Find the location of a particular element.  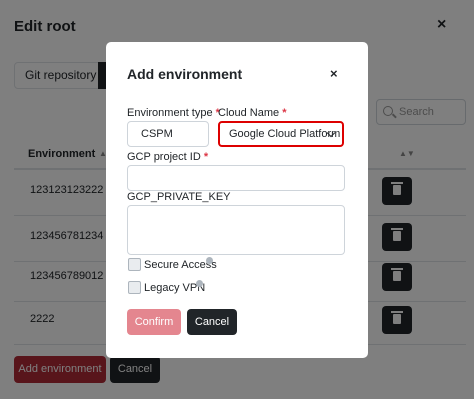

confirm-button: Confirm is located at coordinates (154, 322).